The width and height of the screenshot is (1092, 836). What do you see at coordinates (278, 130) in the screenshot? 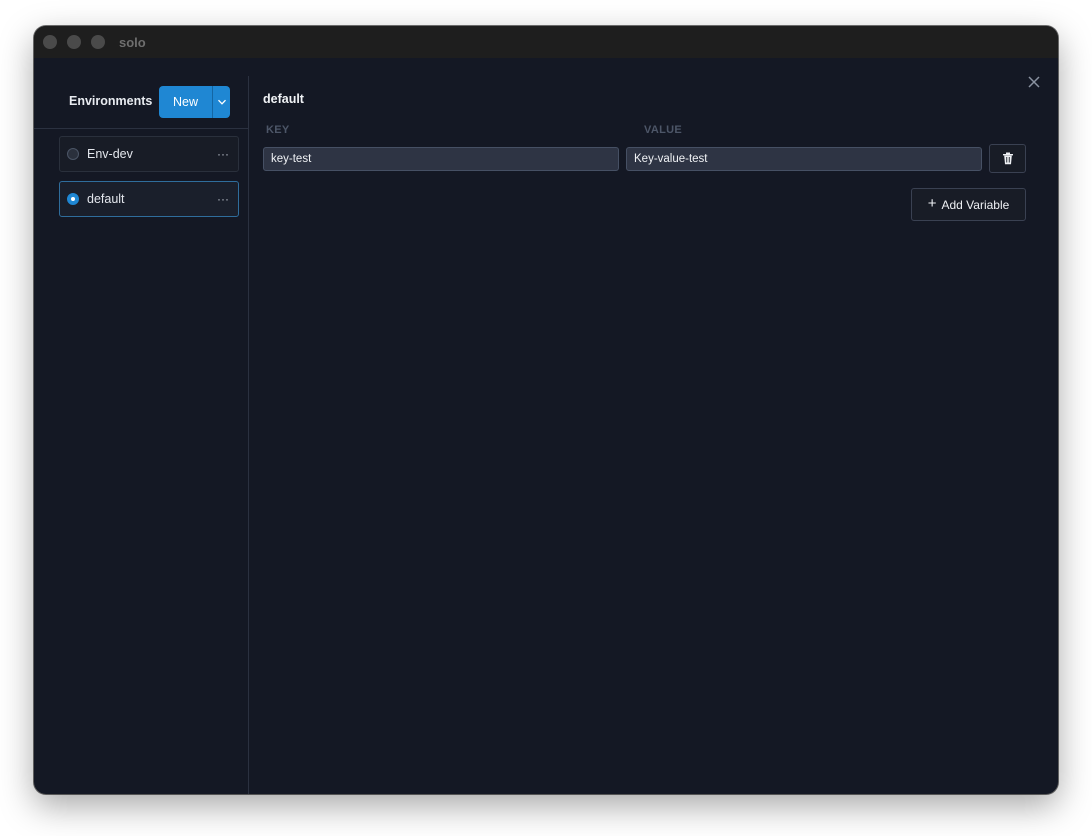
I see `key-column-header: KEY` at bounding box center [278, 130].